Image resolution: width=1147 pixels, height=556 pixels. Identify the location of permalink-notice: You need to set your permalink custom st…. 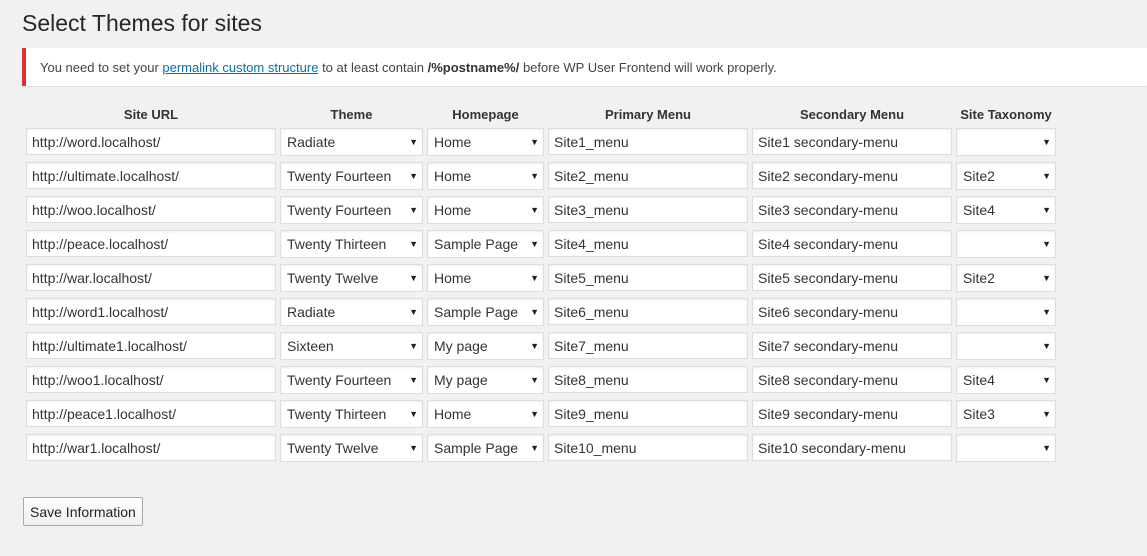
(584, 67).